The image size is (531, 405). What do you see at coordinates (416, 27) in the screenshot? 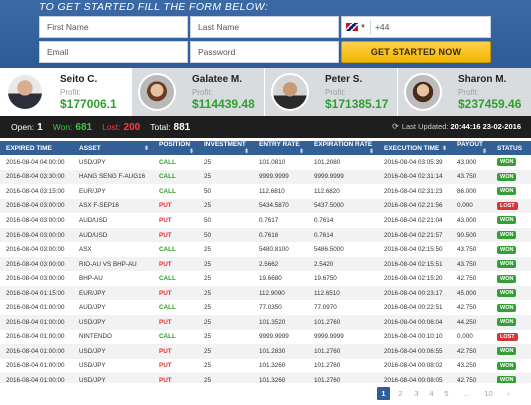
I see `phone-input: ▼ +44` at bounding box center [416, 27].